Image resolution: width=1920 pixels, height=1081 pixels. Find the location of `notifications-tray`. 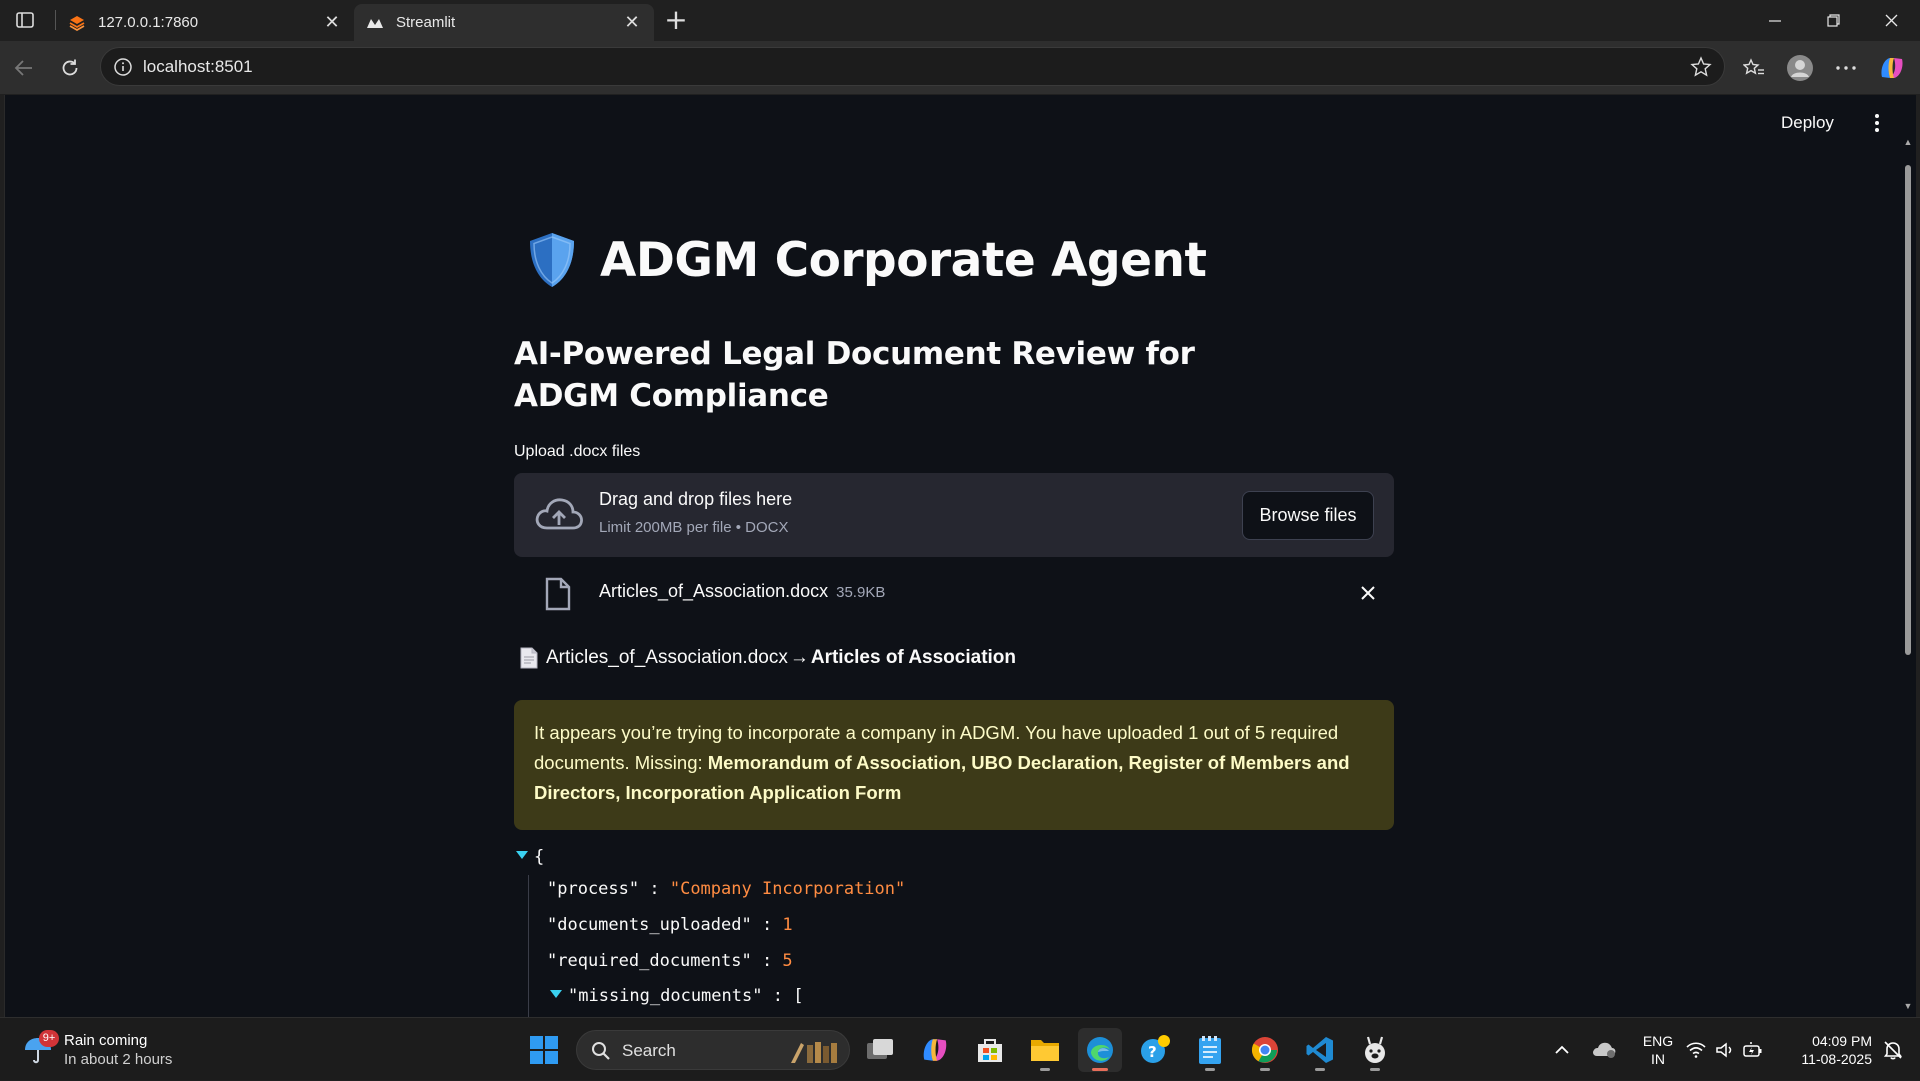

notifications-tray is located at coordinates (1893, 1049).